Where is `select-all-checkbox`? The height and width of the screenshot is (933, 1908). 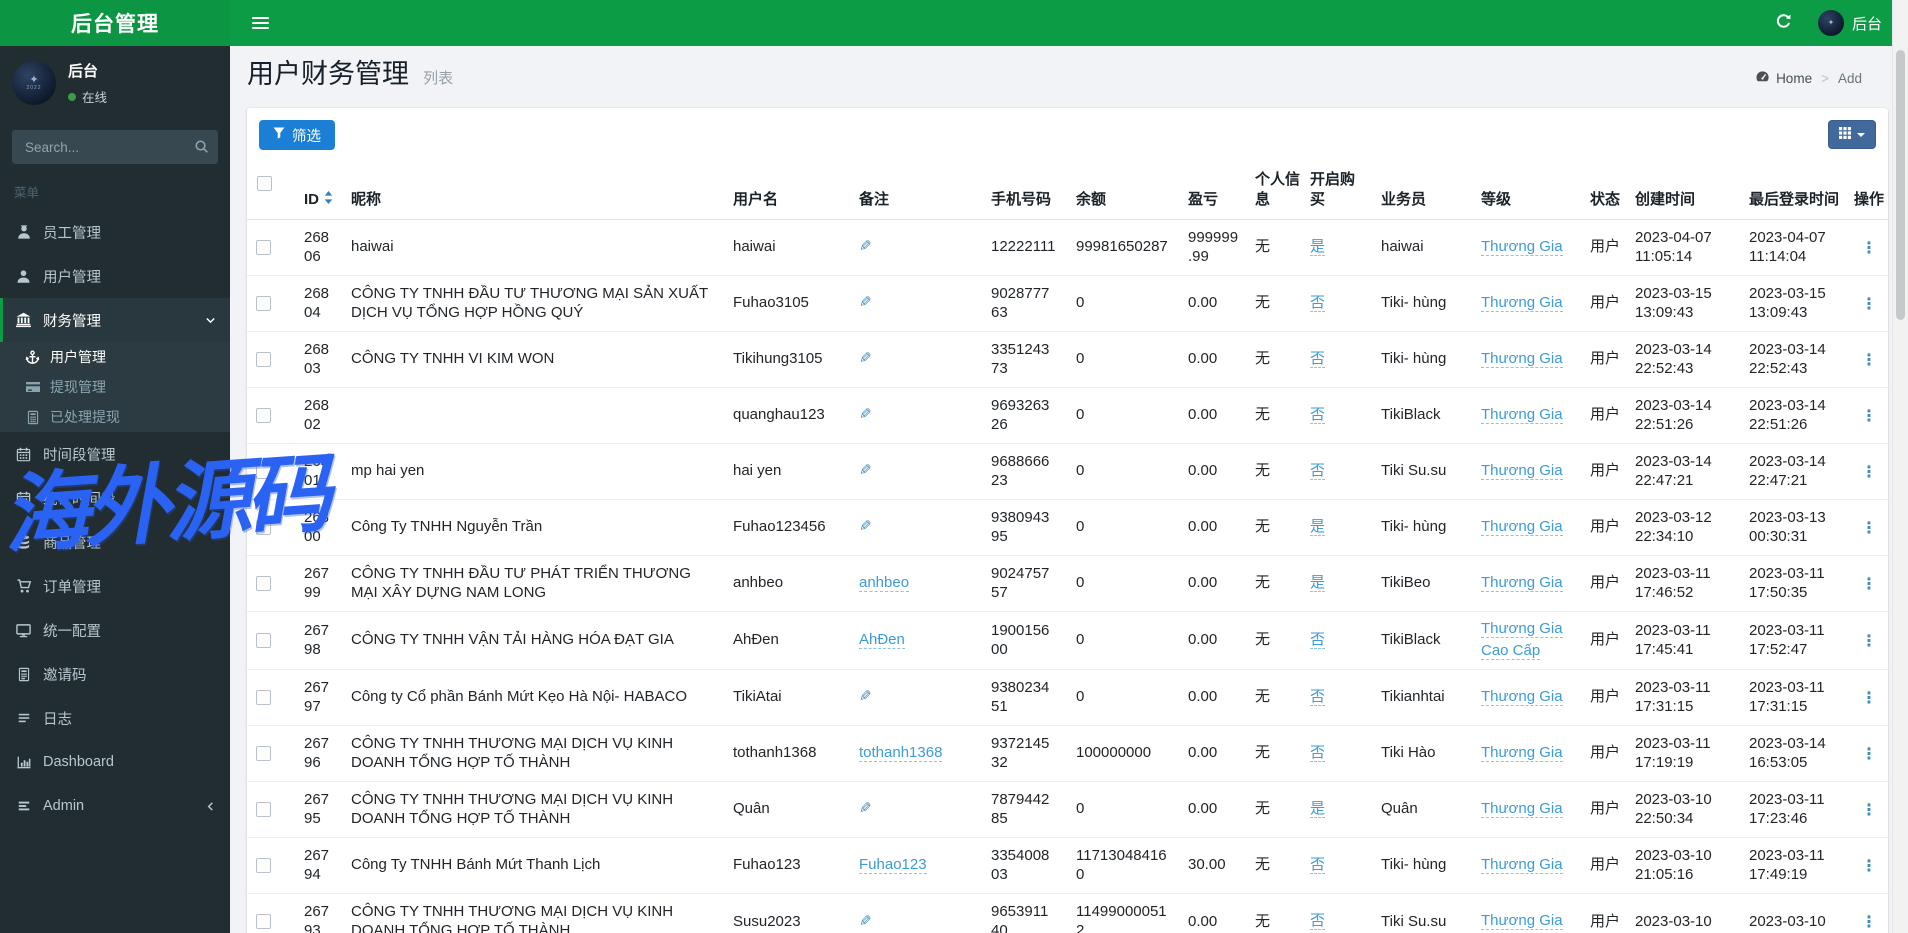 select-all-checkbox is located at coordinates (264, 183).